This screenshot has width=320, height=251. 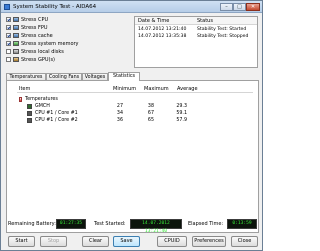 What do you see at coordinates (226, 7) in the screenshot?
I see `minimize-button: –` at bounding box center [226, 7].